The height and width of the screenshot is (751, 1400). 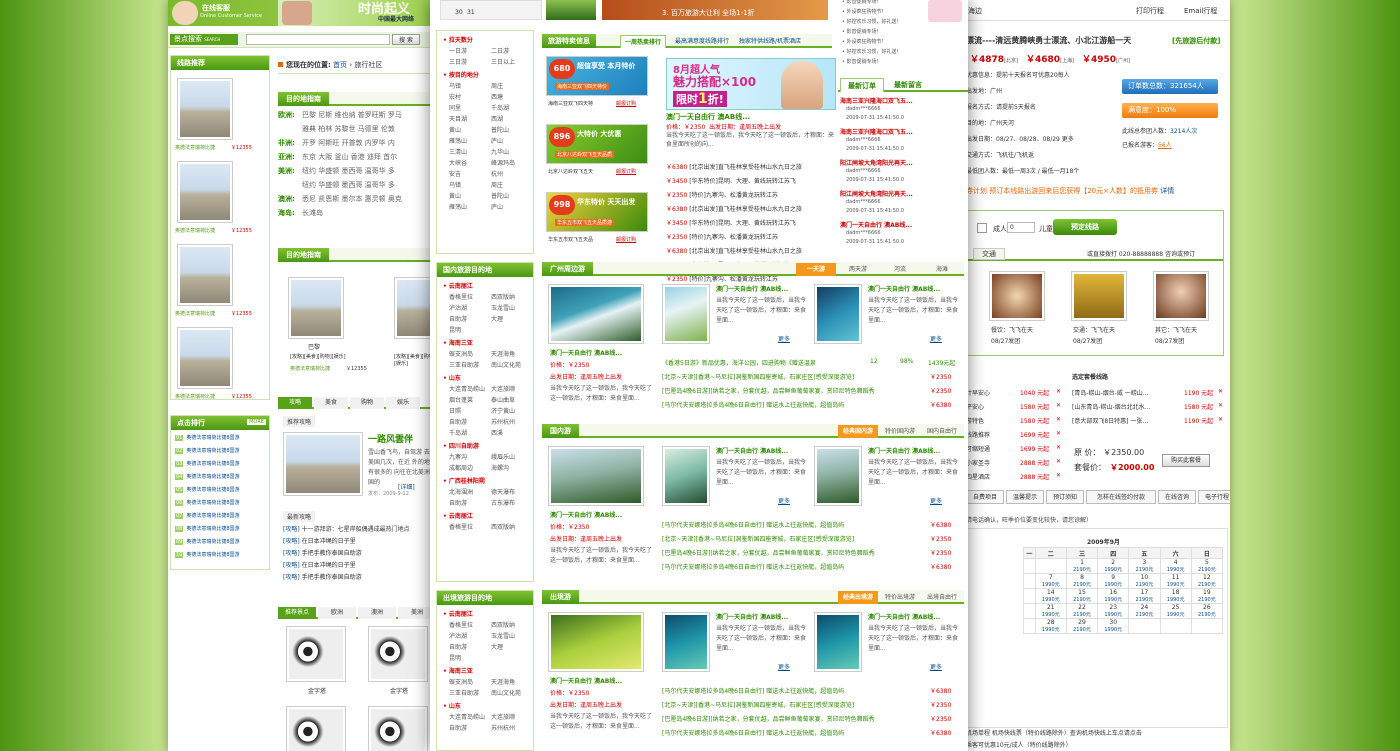 I want to click on ranking-item: 04 奥德法意瑞荷比捷8国游, so click(x=222, y=476).